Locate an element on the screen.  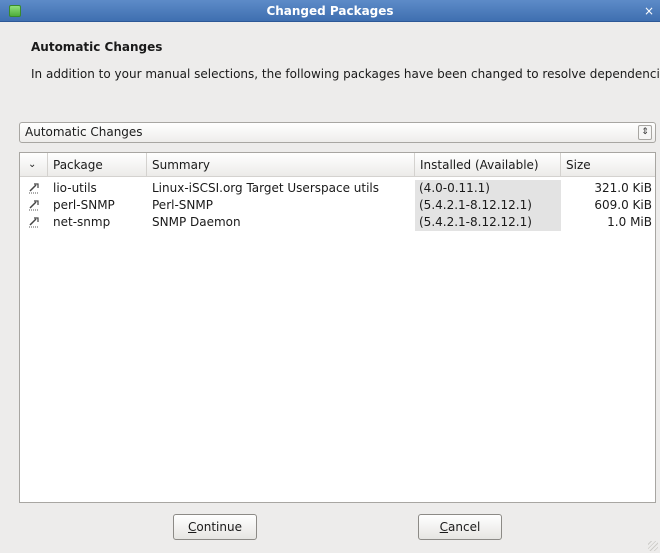
package-size: 1.0 MiB is located at coordinates (629, 222).